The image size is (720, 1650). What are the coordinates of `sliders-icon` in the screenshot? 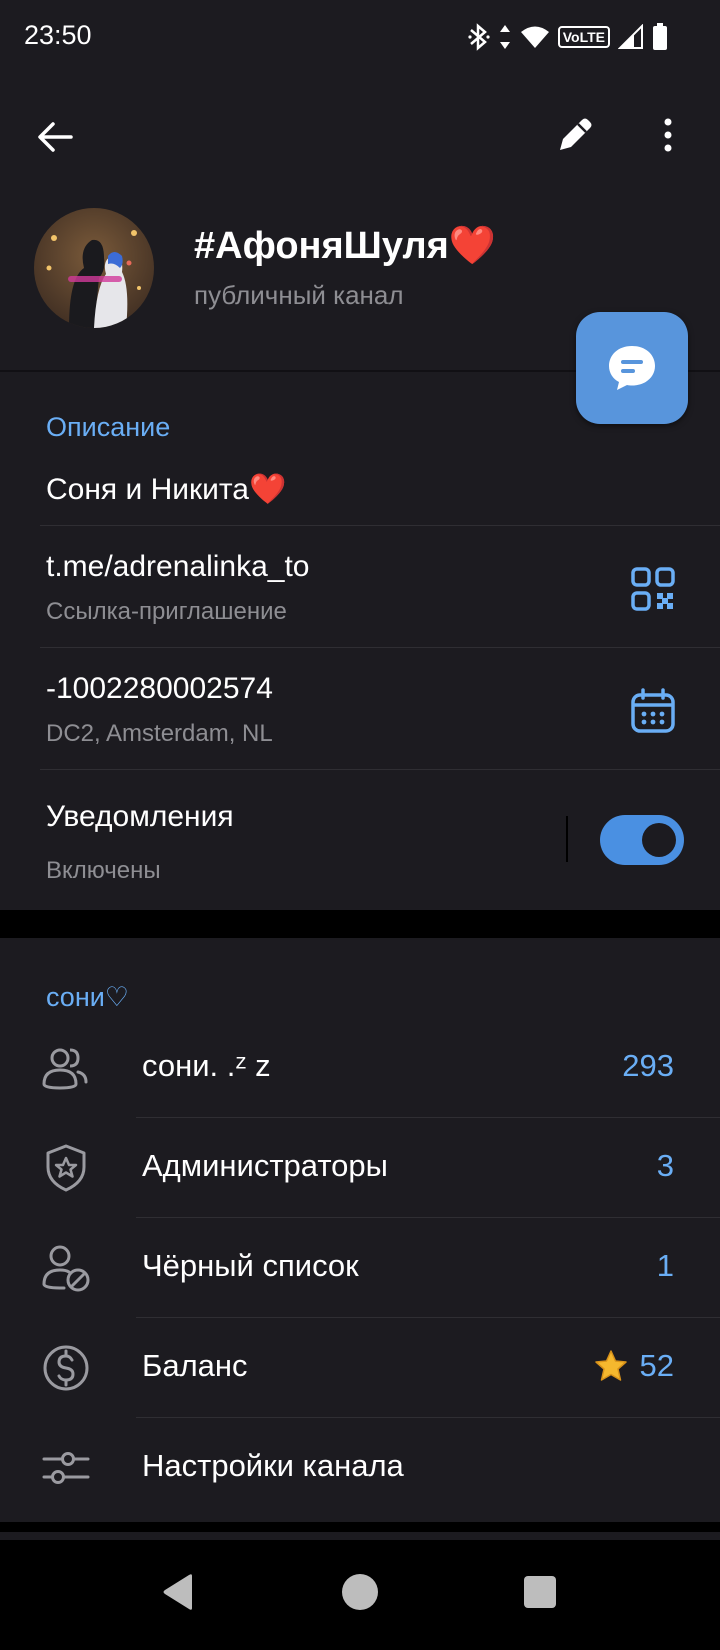 It's located at (66, 1468).